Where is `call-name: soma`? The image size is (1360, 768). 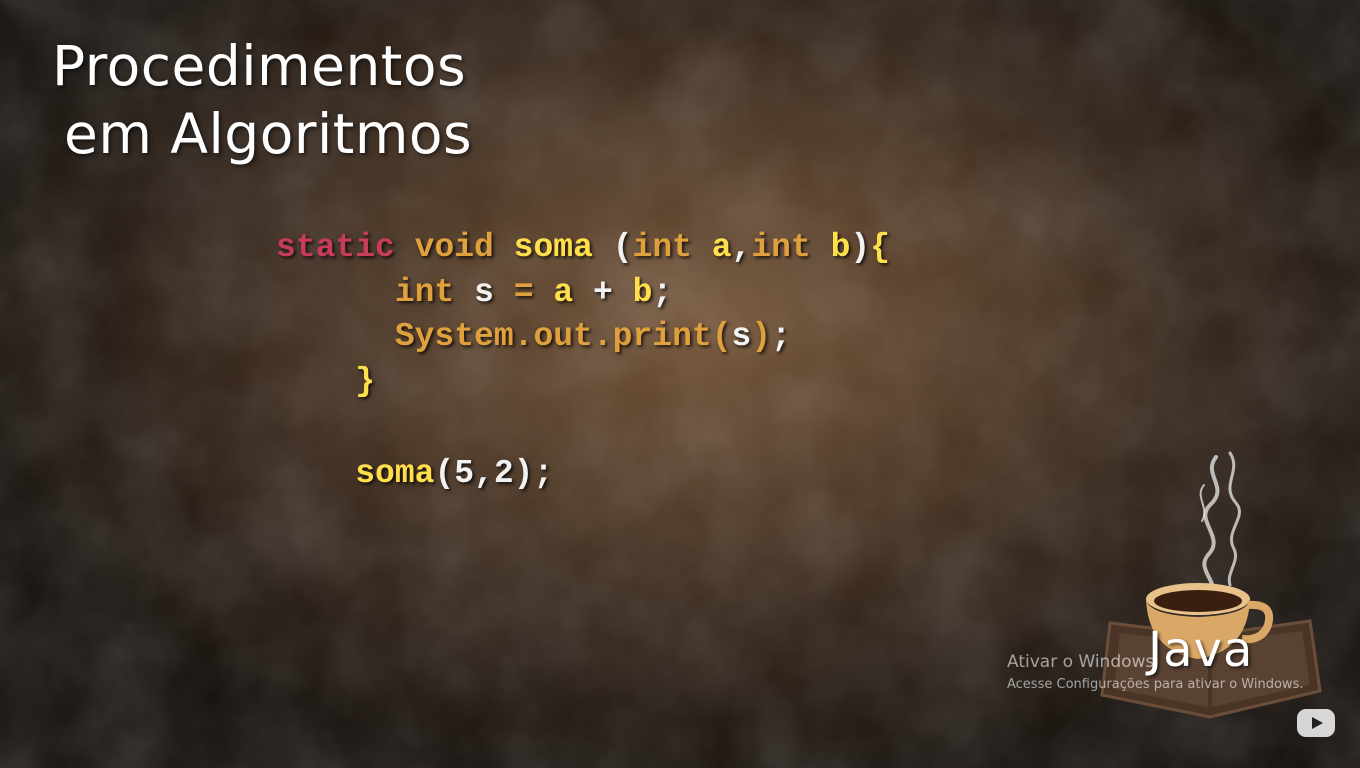 call-name: soma is located at coordinates (395, 473).